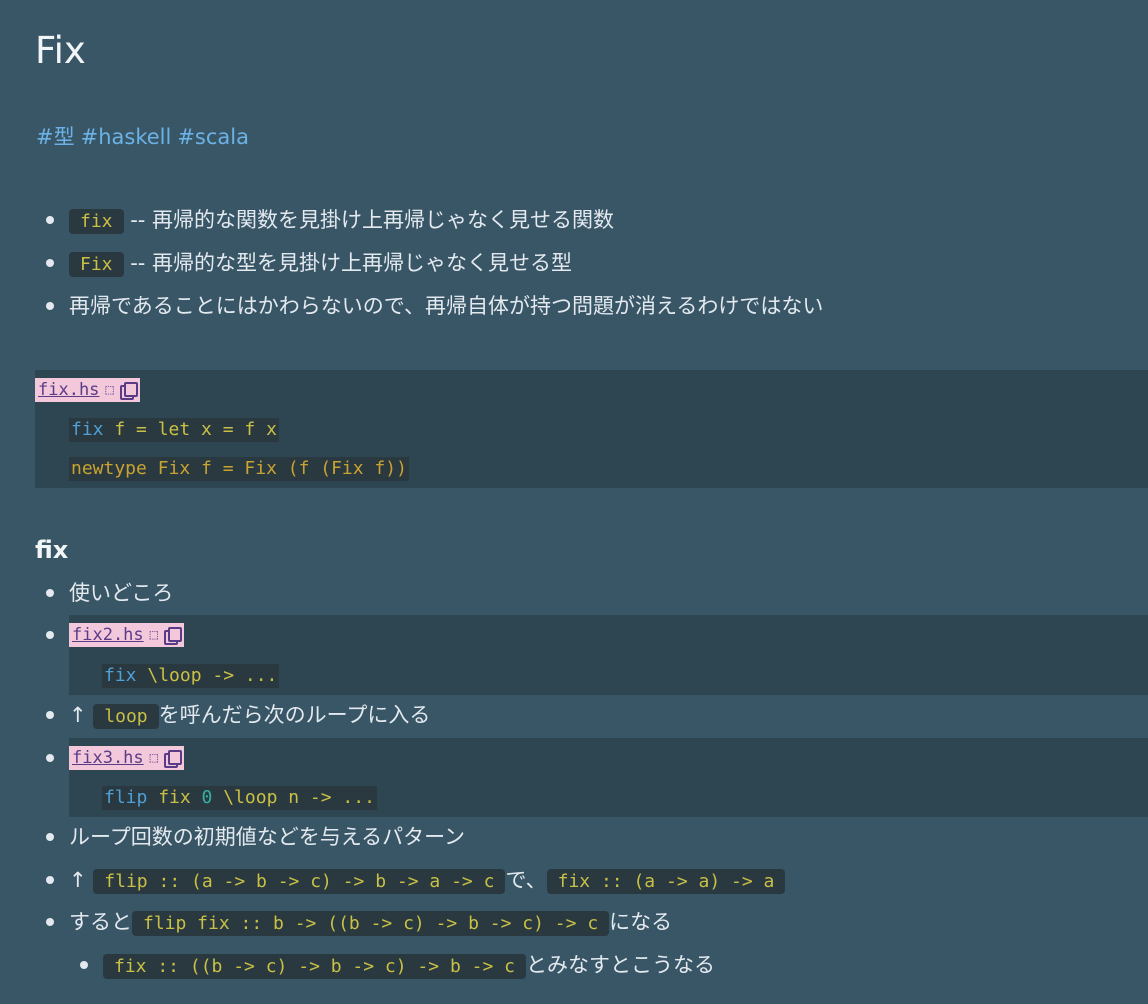 This screenshot has width=1148, height=1004. What do you see at coordinates (100, 922) in the screenshot?
I see `list-item-prefix: すると` at bounding box center [100, 922].